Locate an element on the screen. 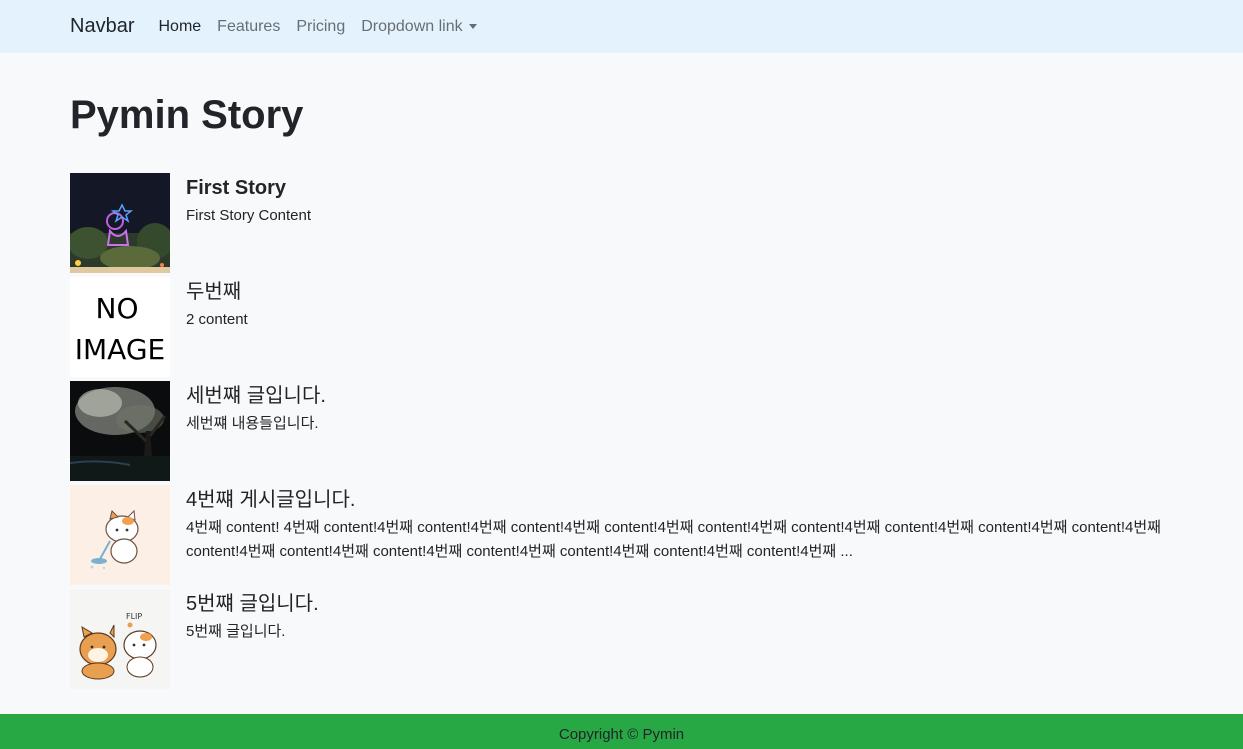  page-title: Pymin Story is located at coordinates (187, 115).